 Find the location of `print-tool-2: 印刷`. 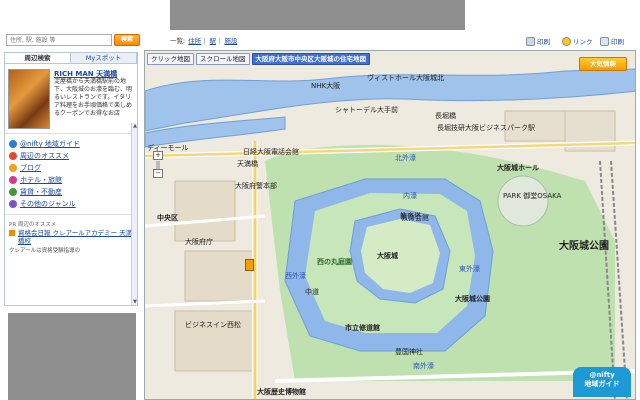

print-tool-2: 印刷 is located at coordinates (612, 41).